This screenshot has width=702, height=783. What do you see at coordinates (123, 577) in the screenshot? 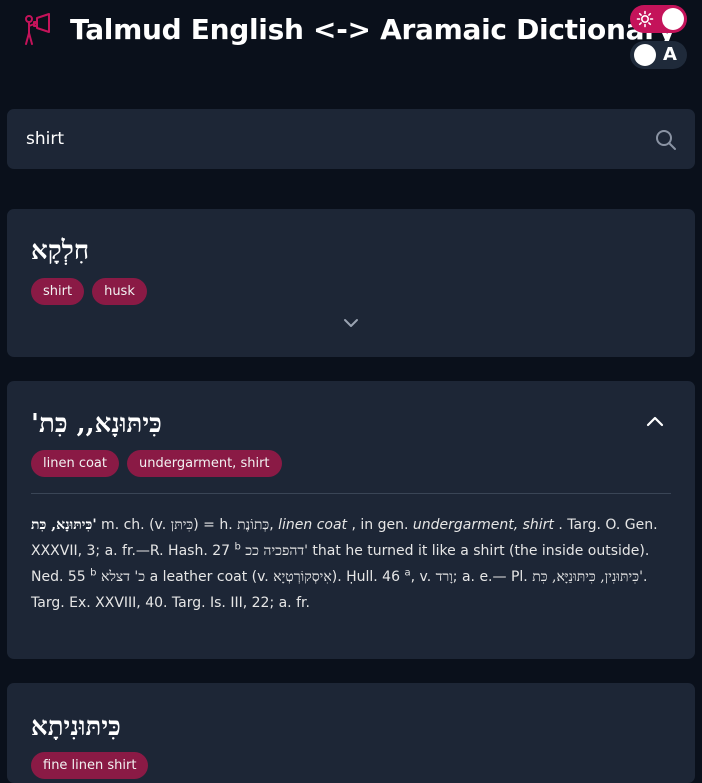
I see `hebrew-term: כ' דצלא` at bounding box center [123, 577].